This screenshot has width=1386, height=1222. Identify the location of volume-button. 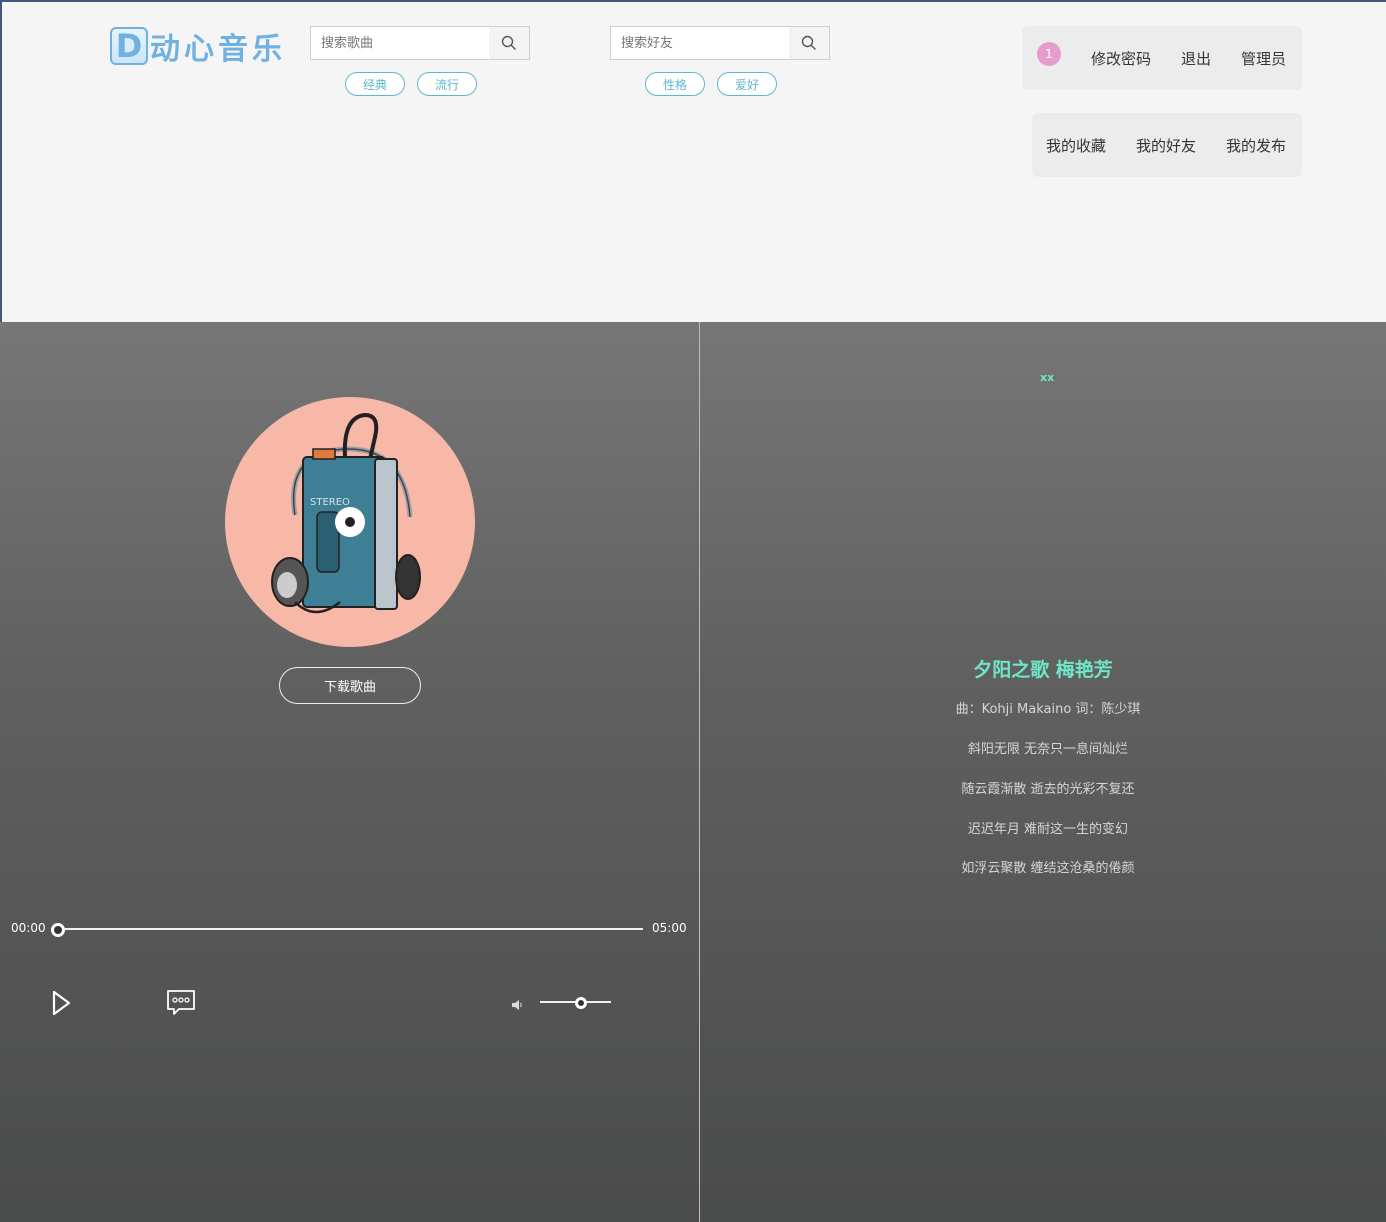
(517, 1005).